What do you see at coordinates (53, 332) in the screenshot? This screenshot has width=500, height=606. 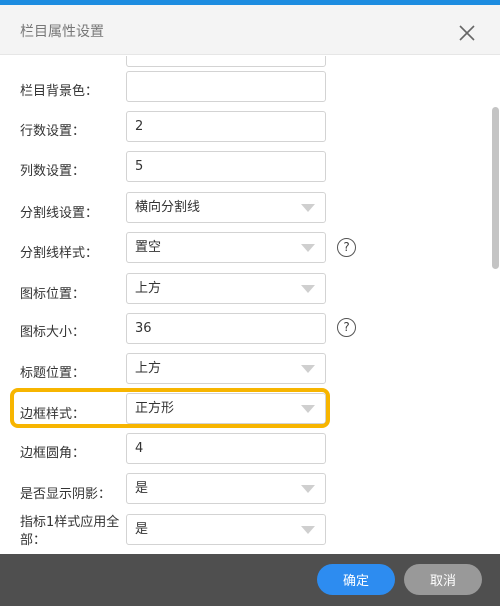 I see `icon-size-label: 图标大小：` at bounding box center [53, 332].